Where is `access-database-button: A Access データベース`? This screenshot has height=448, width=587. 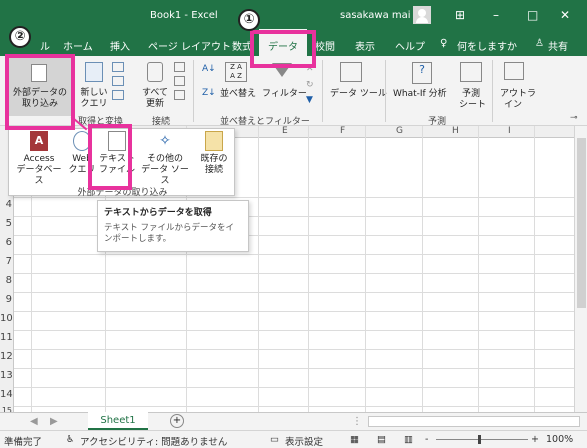 access-database-button: A Access データベース is located at coordinates (39, 158).